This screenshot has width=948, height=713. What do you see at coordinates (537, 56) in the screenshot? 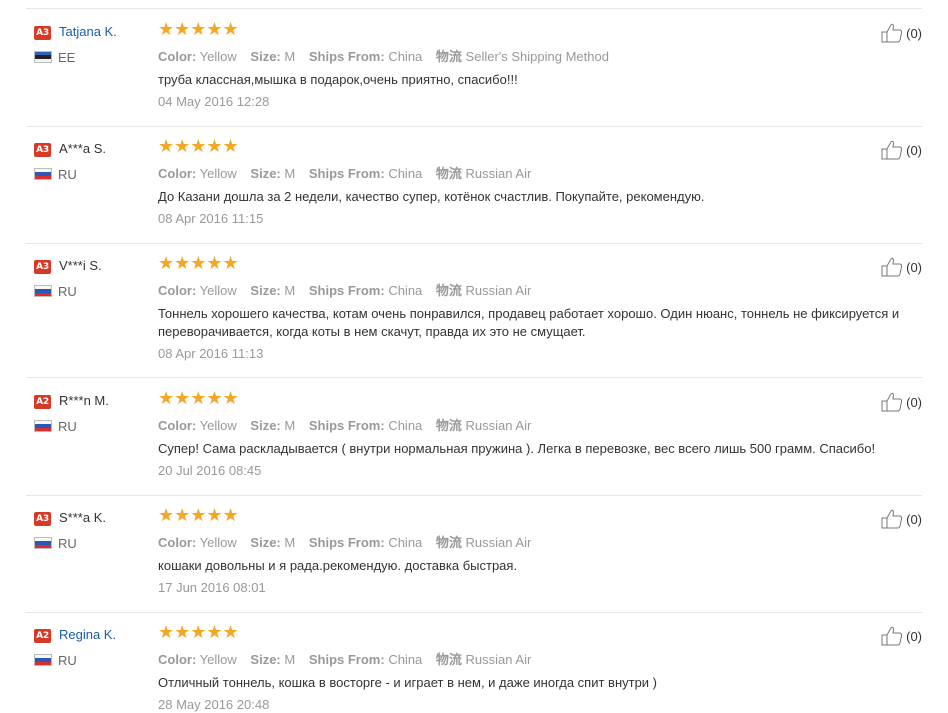
I see `shipping-value: Seller's Shipping Method` at bounding box center [537, 56].